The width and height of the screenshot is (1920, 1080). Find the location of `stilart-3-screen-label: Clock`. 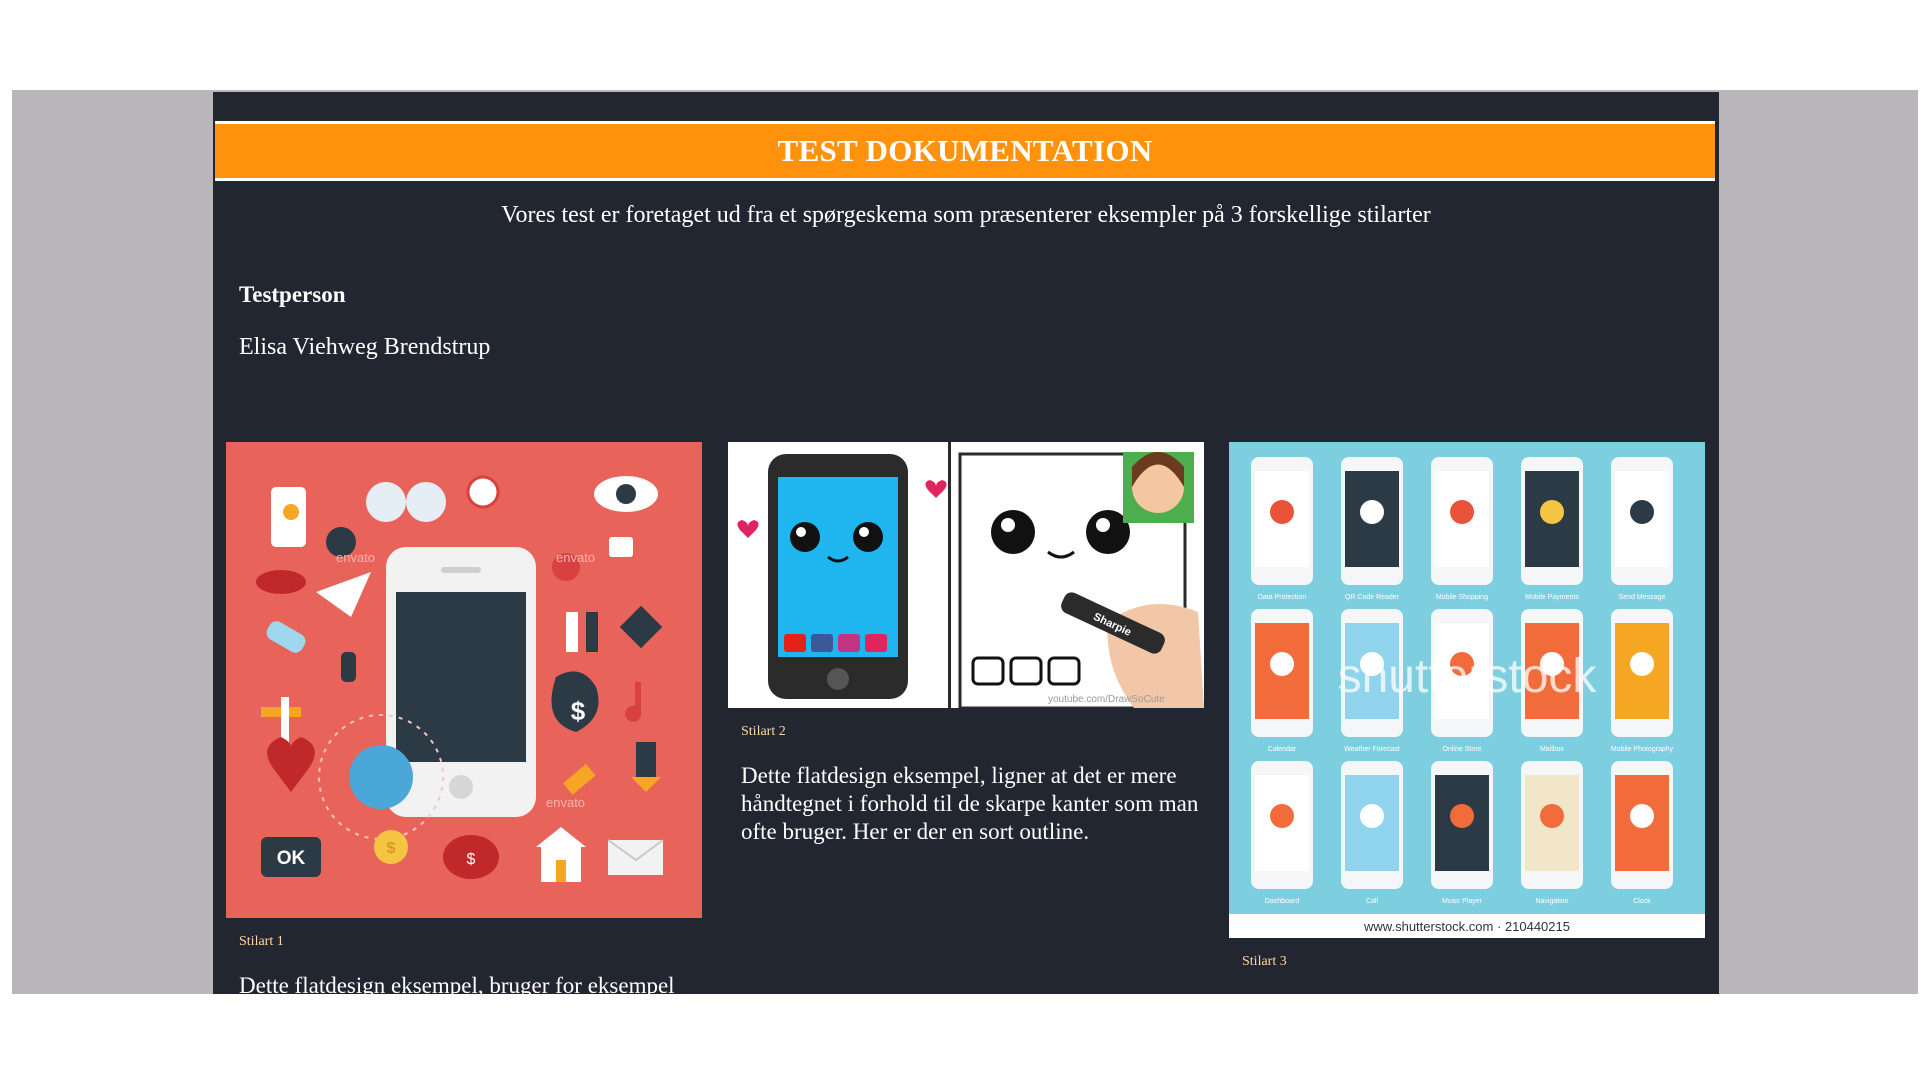

stilart-3-screen-label: Clock is located at coordinates (1642, 901).